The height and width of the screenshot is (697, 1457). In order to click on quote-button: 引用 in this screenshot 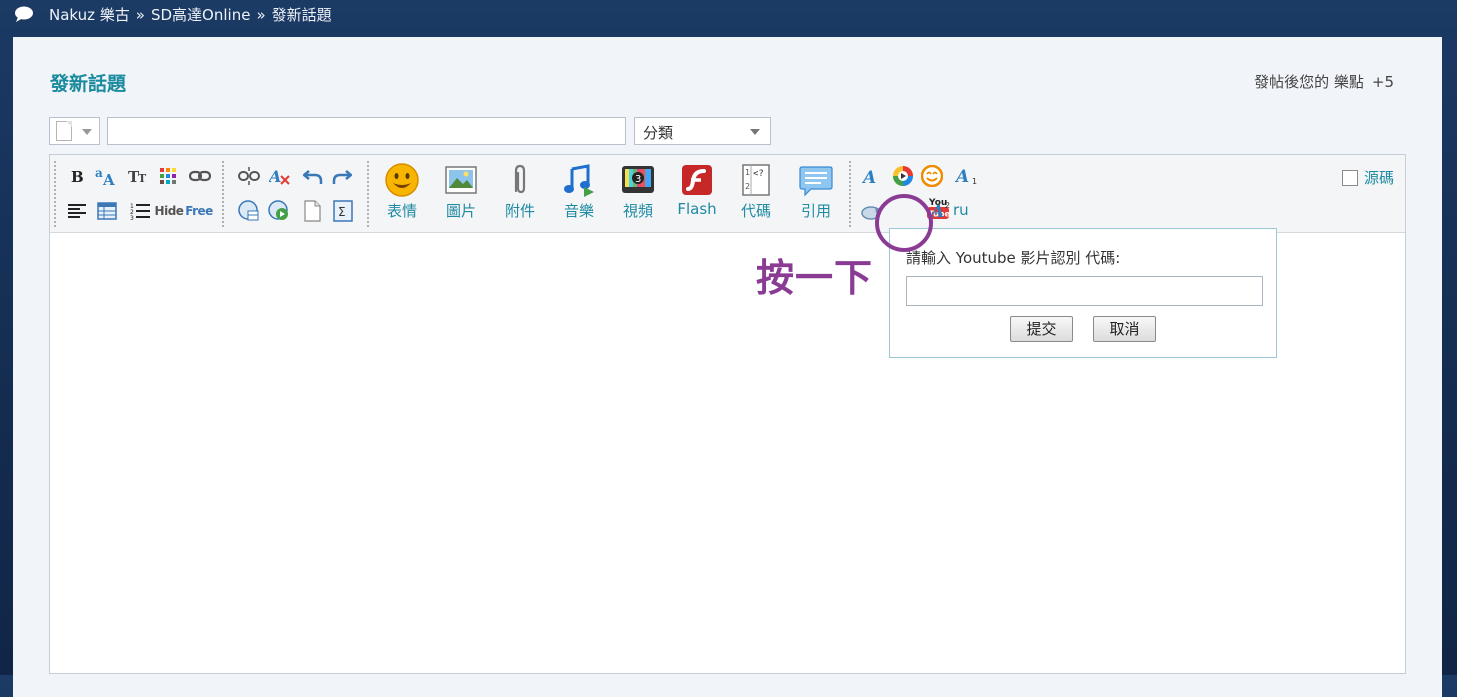, I will do `click(816, 195)`.